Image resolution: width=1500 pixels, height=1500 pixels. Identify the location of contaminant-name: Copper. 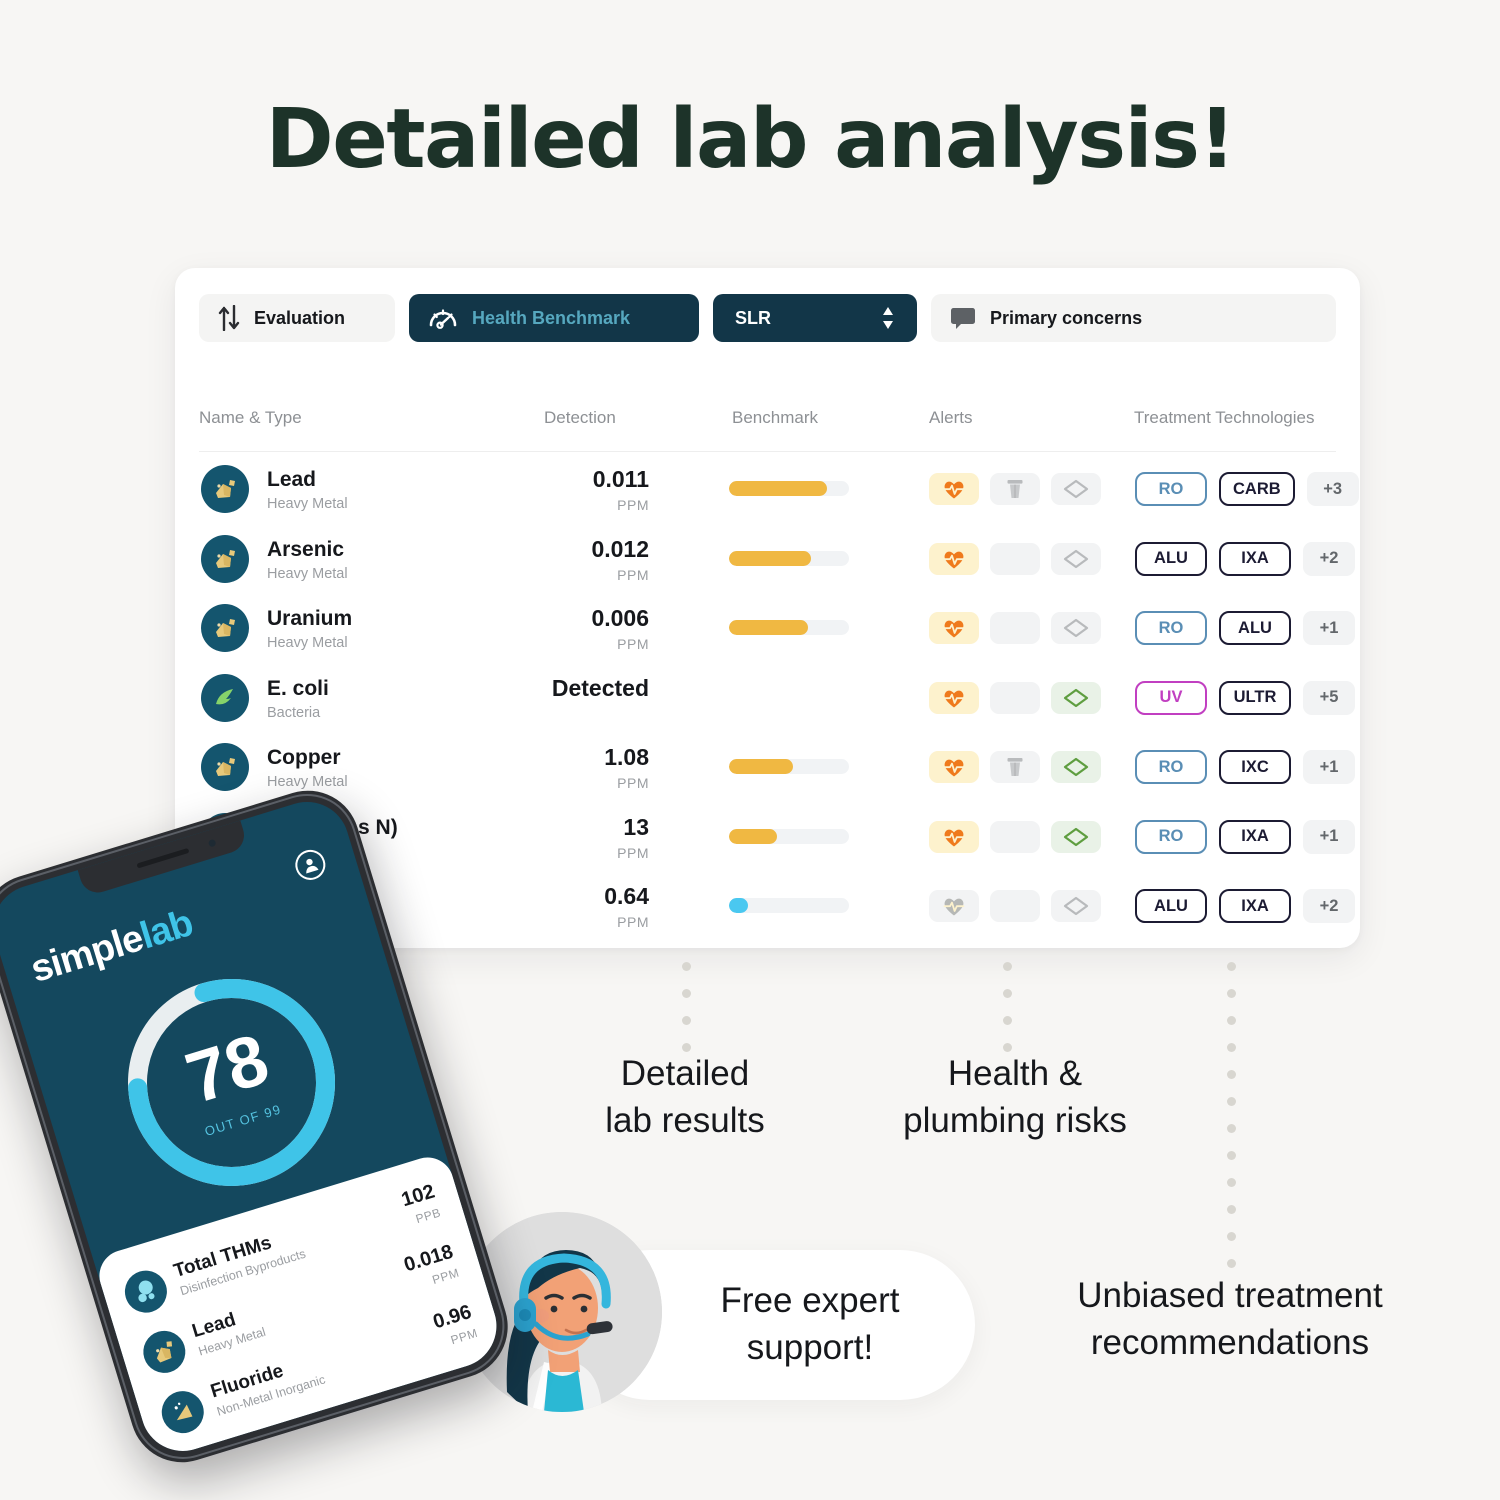
(304, 757).